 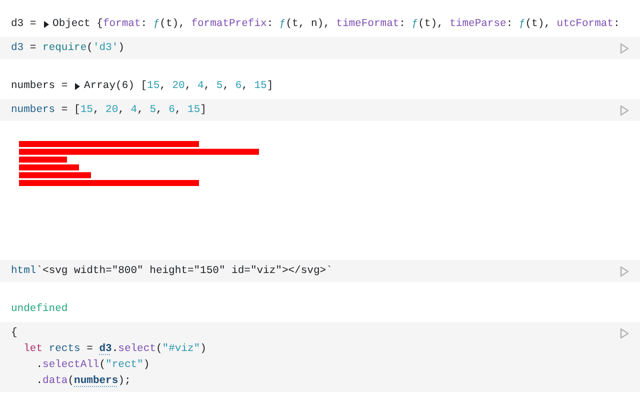 I want to click on cell-output-value: undefined, so click(x=39, y=309).